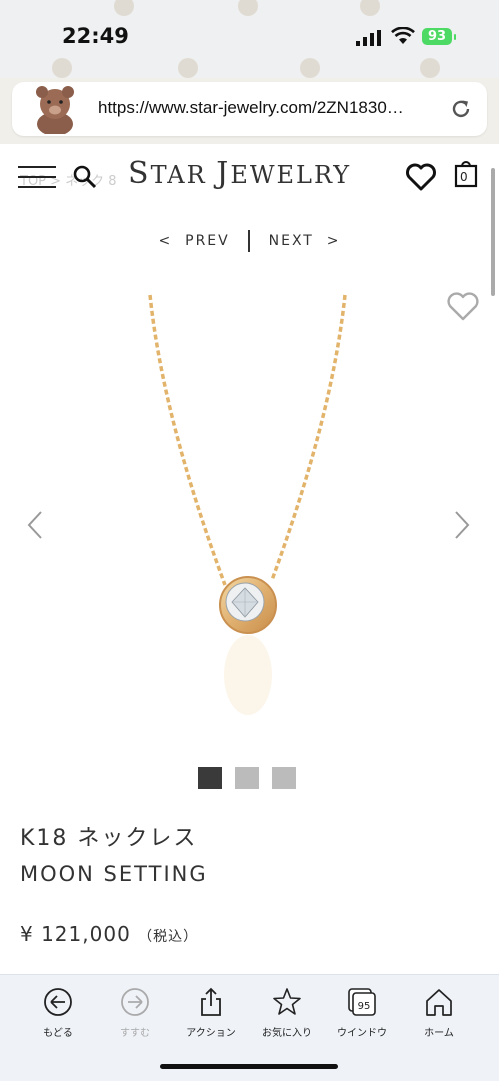 The image size is (499, 1081). Describe the element at coordinates (439, 1033) in the screenshot. I see `home-label: ホーム` at that location.